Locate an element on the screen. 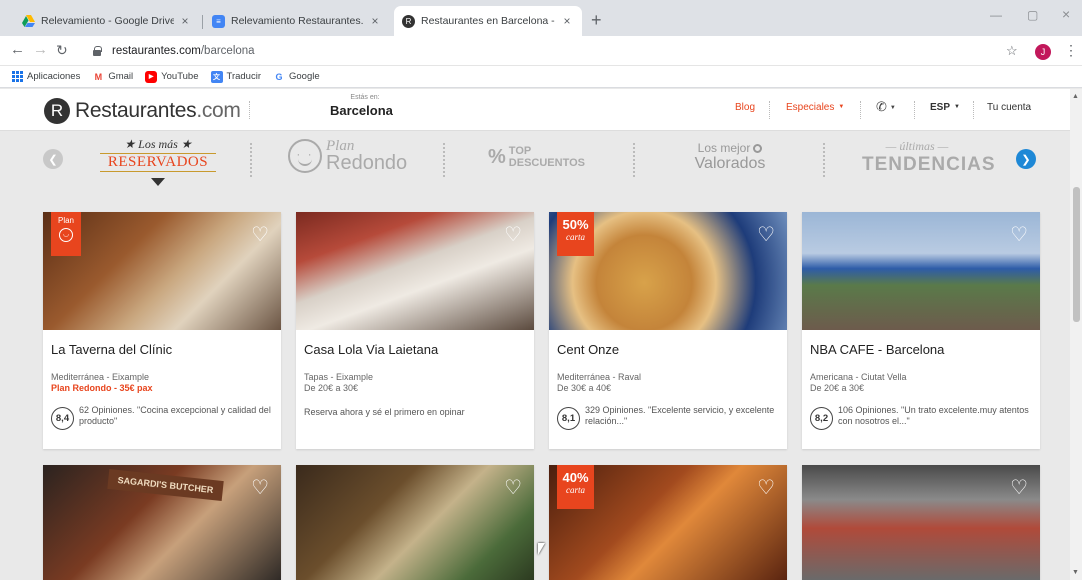 The height and width of the screenshot is (580, 1082). category-subtitle: TENDENCIAS is located at coordinates (929, 164).